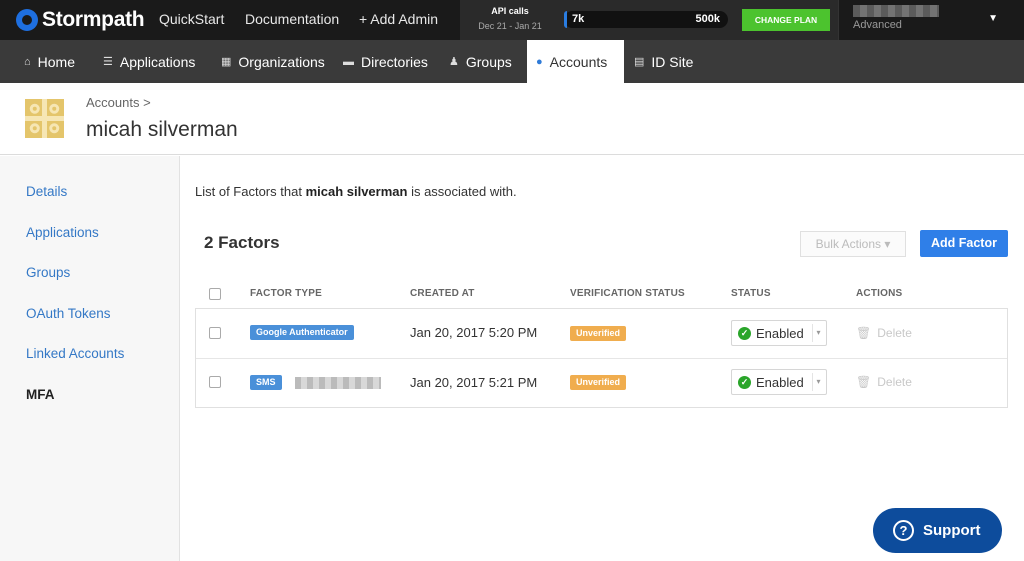 The height and width of the screenshot is (561, 1024). What do you see at coordinates (242, 242) in the screenshot?
I see `factors-count: 2 Factors` at bounding box center [242, 242].